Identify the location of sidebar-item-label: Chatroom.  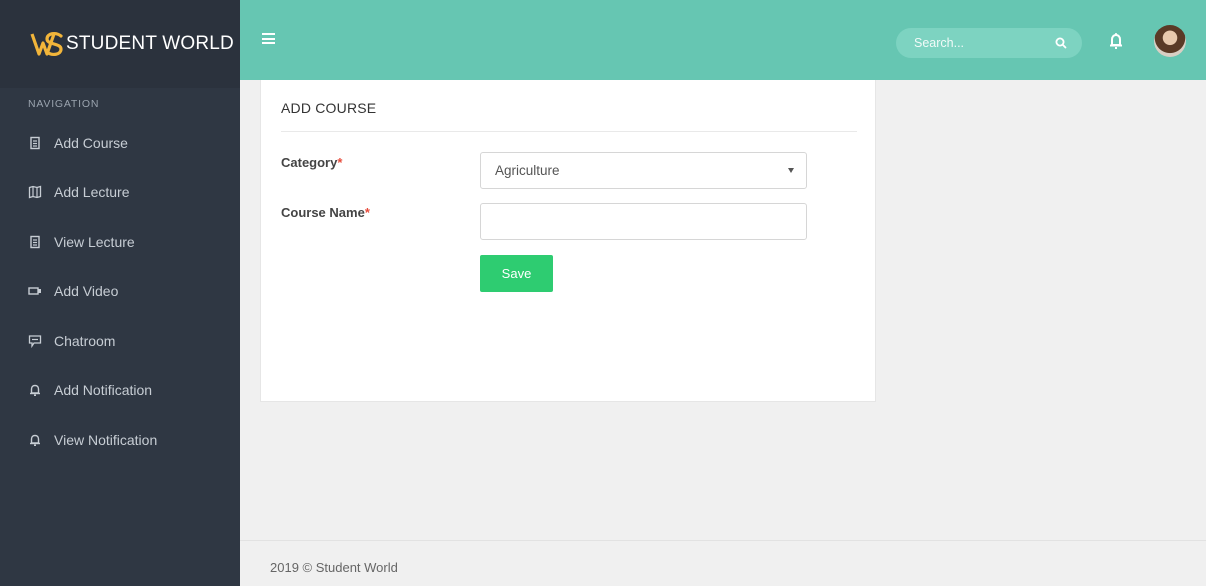
(85, 340).